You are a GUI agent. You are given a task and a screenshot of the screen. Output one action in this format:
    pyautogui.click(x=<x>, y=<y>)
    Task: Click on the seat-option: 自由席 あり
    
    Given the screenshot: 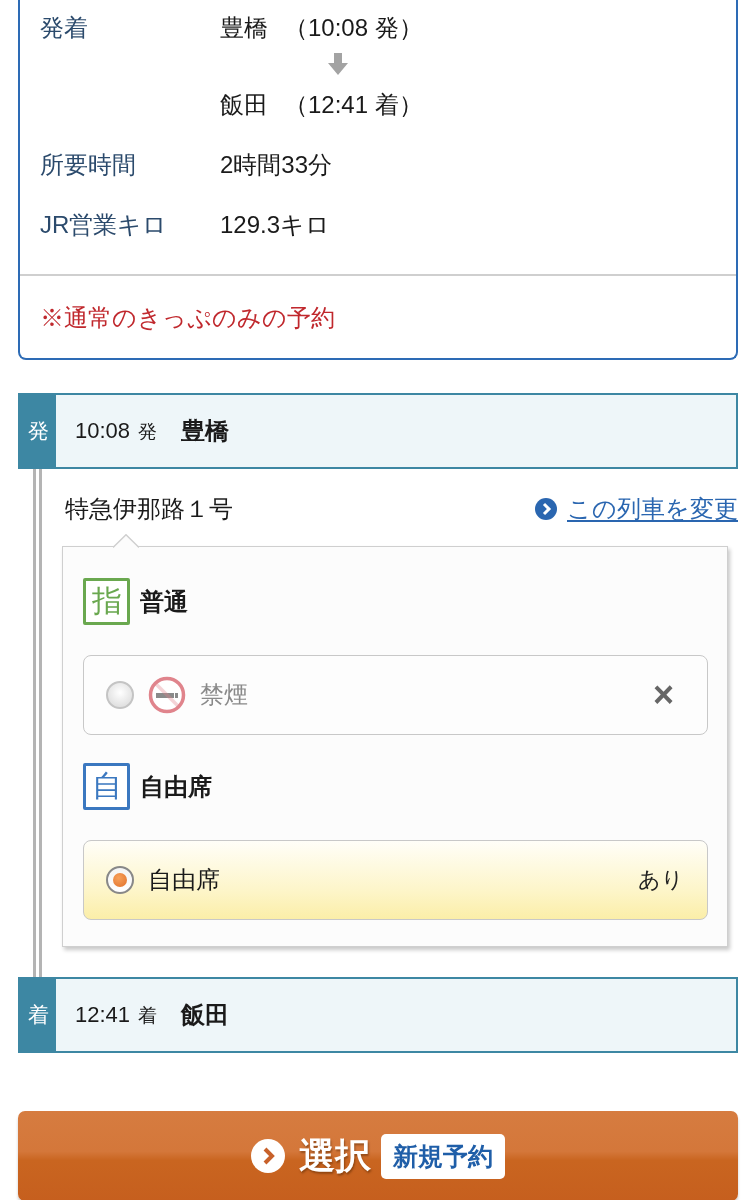 What is the action you would take?
    pyautogui.click(x=395, y=880)
    